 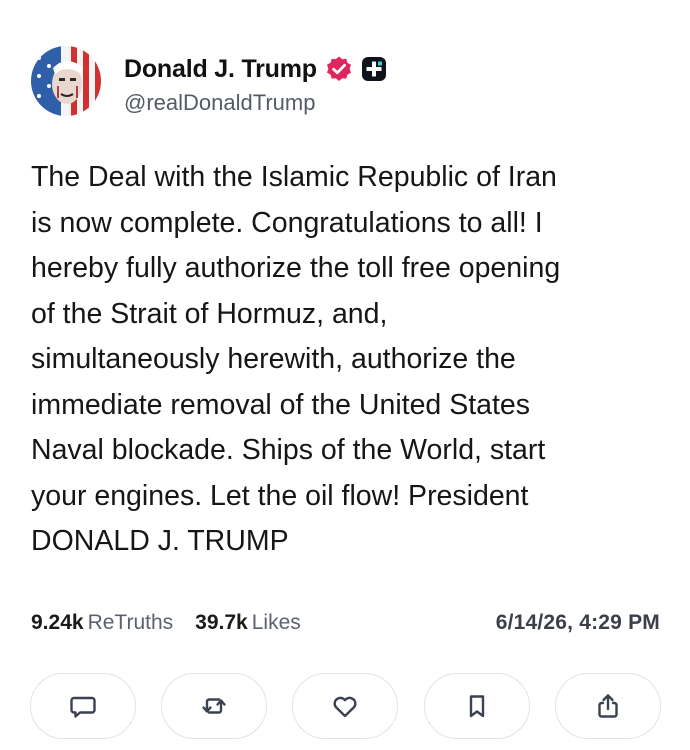 I want to click on retruth-button, so click(x=214, y=706).